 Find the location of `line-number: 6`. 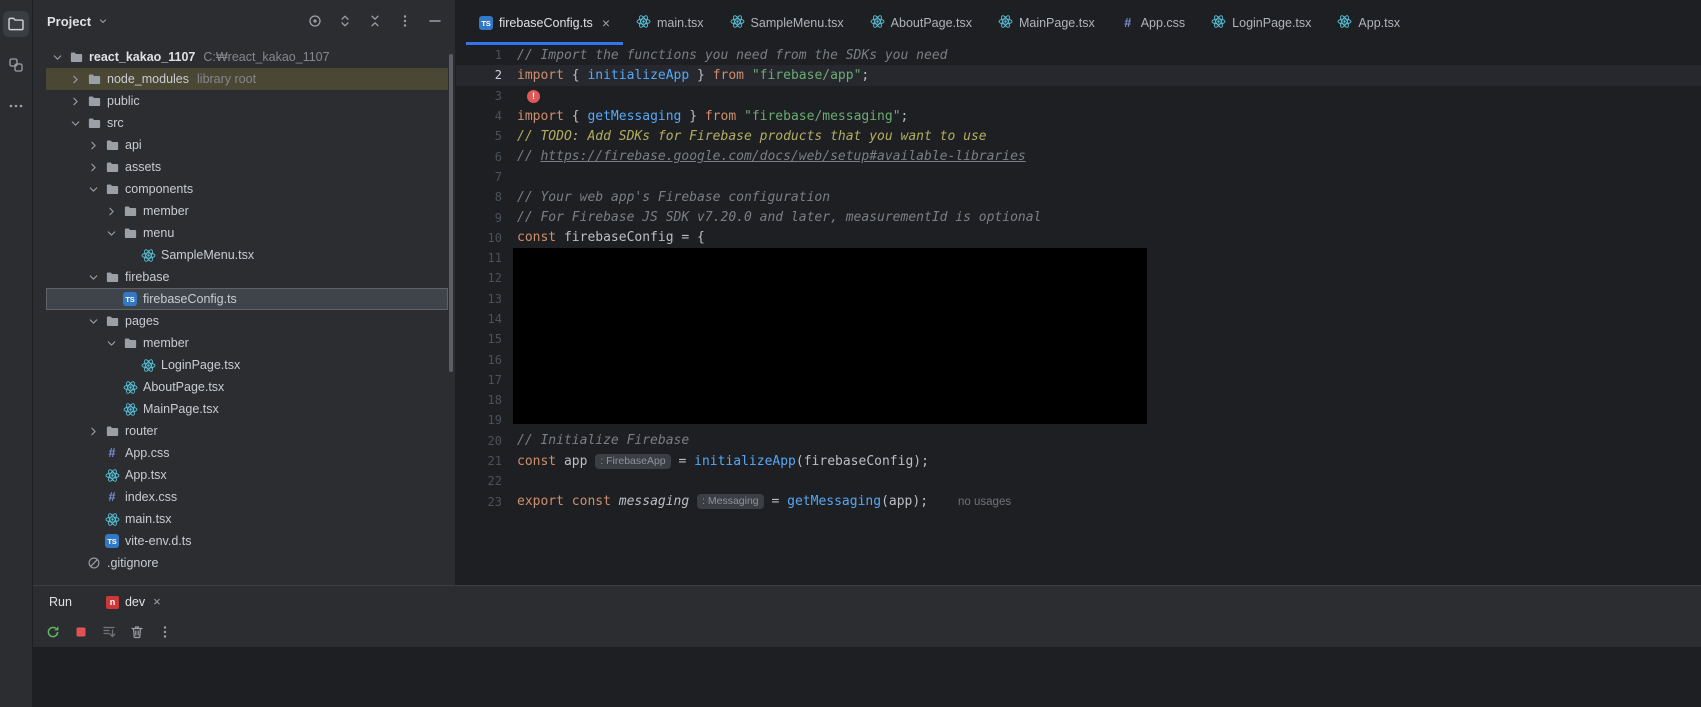

line-number: 6 is located at coordinates (479, 157).